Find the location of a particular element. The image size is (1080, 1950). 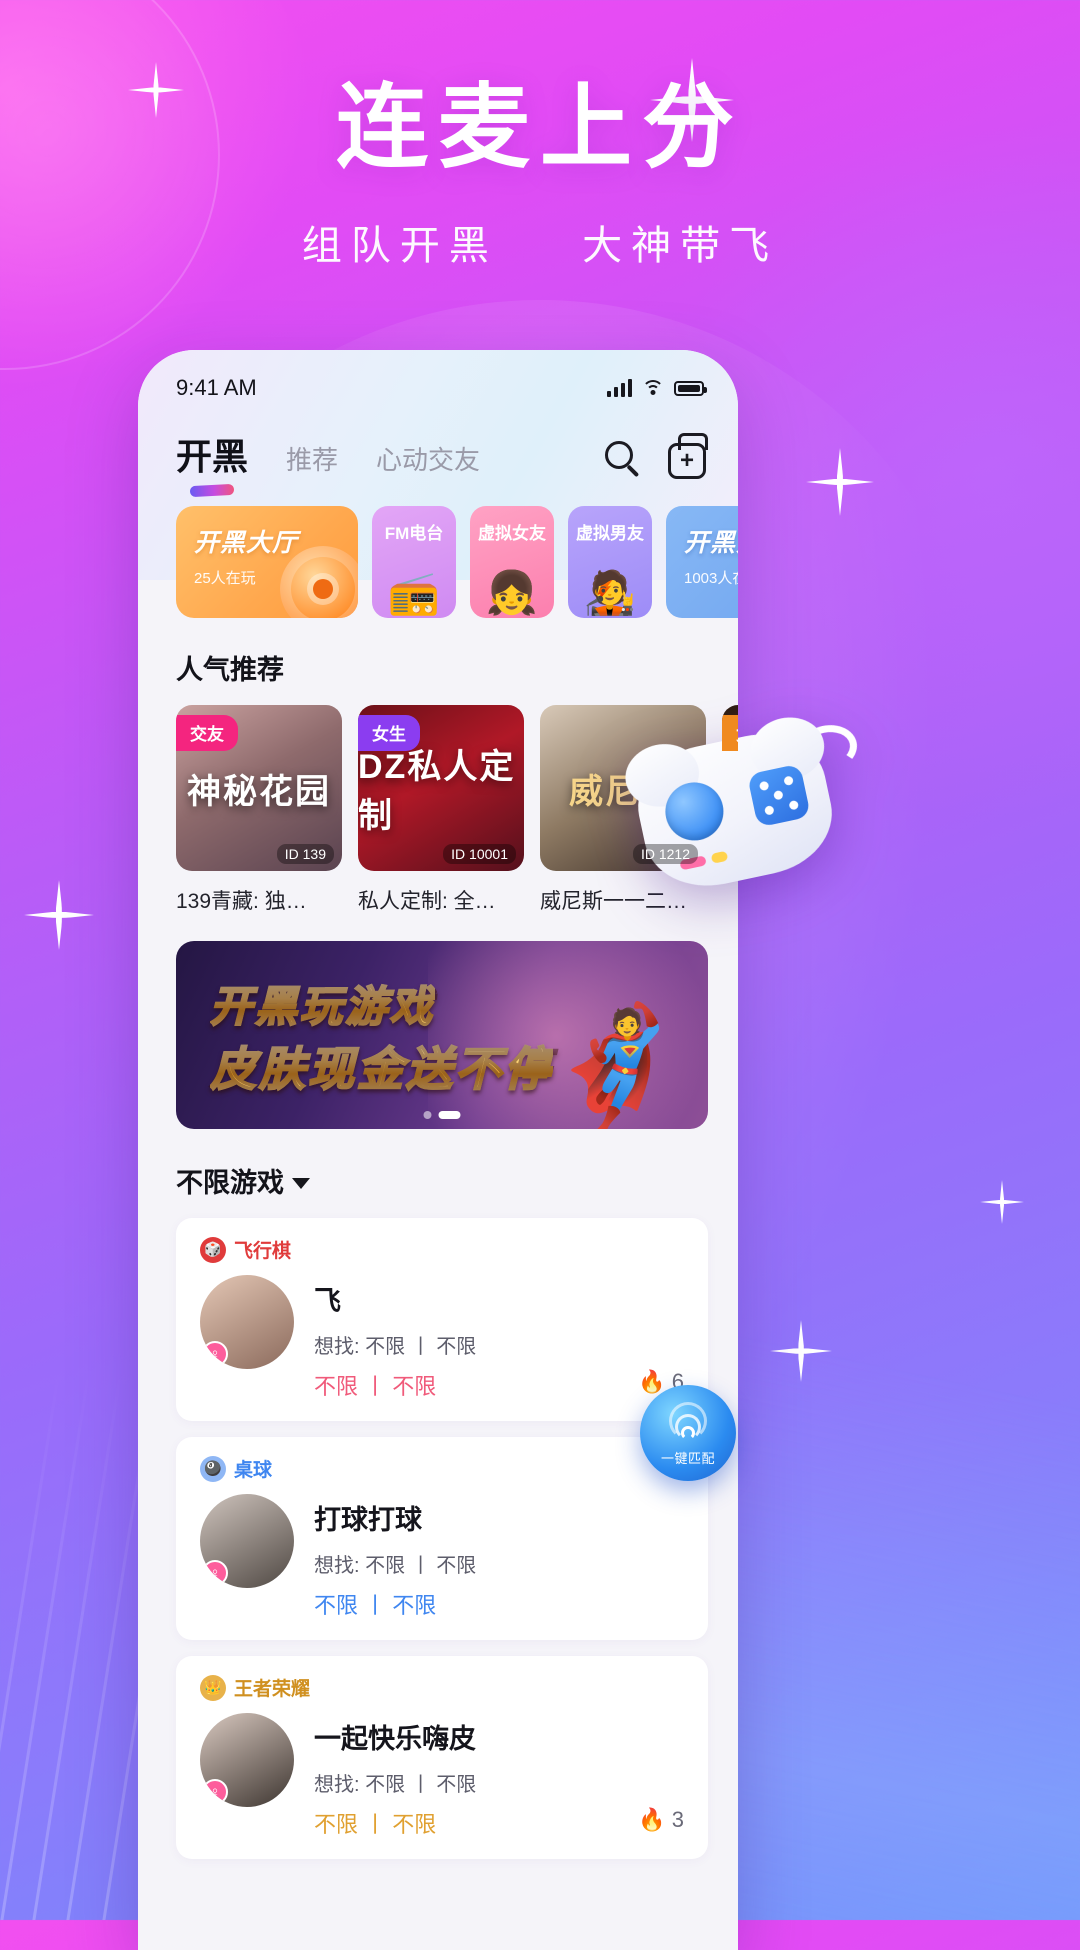

one-key-match-button: 一键匹配 is located at coordinates (688, 1433).